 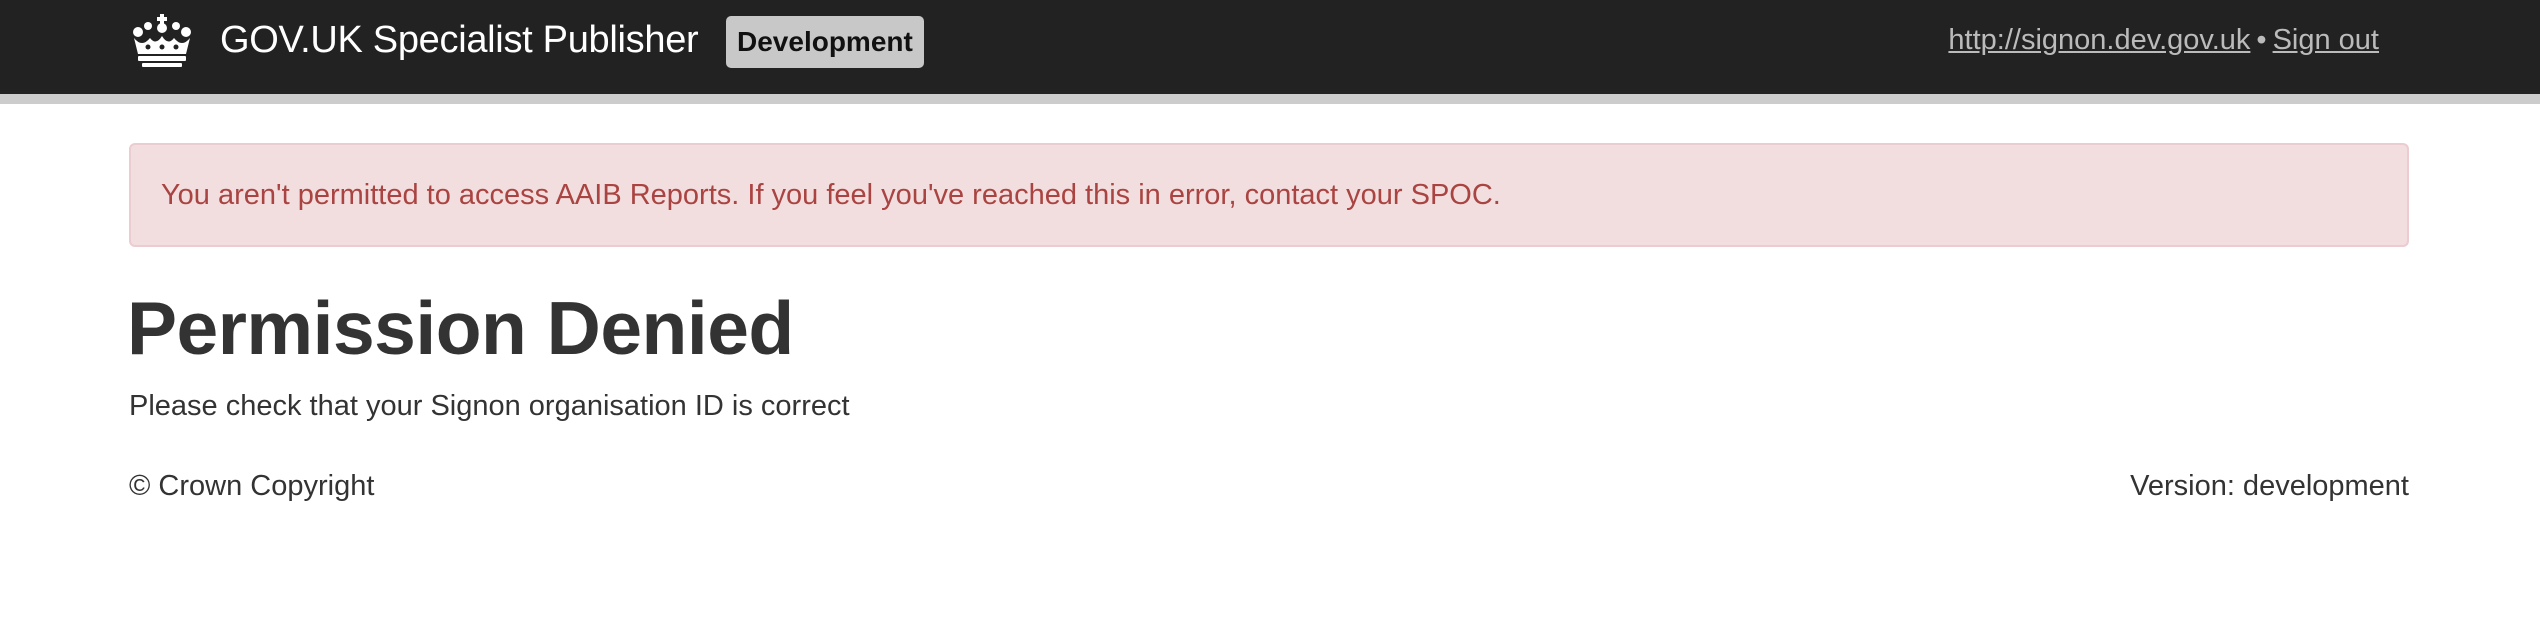 What do you see at coordinates (2269, 486) in the screenshot?
I see `version-label: Version: development` at bounding box center [2269, 486].